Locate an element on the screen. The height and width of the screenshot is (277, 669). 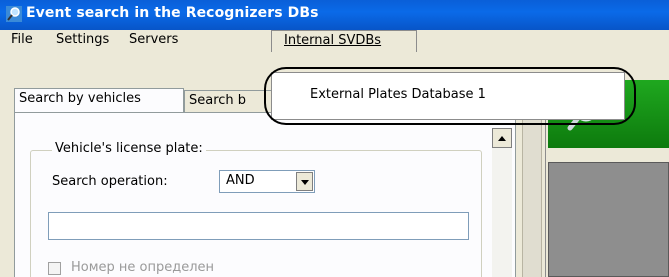
plate-not-recognized-label: Номер не определен is located at coordinates (143, 267).